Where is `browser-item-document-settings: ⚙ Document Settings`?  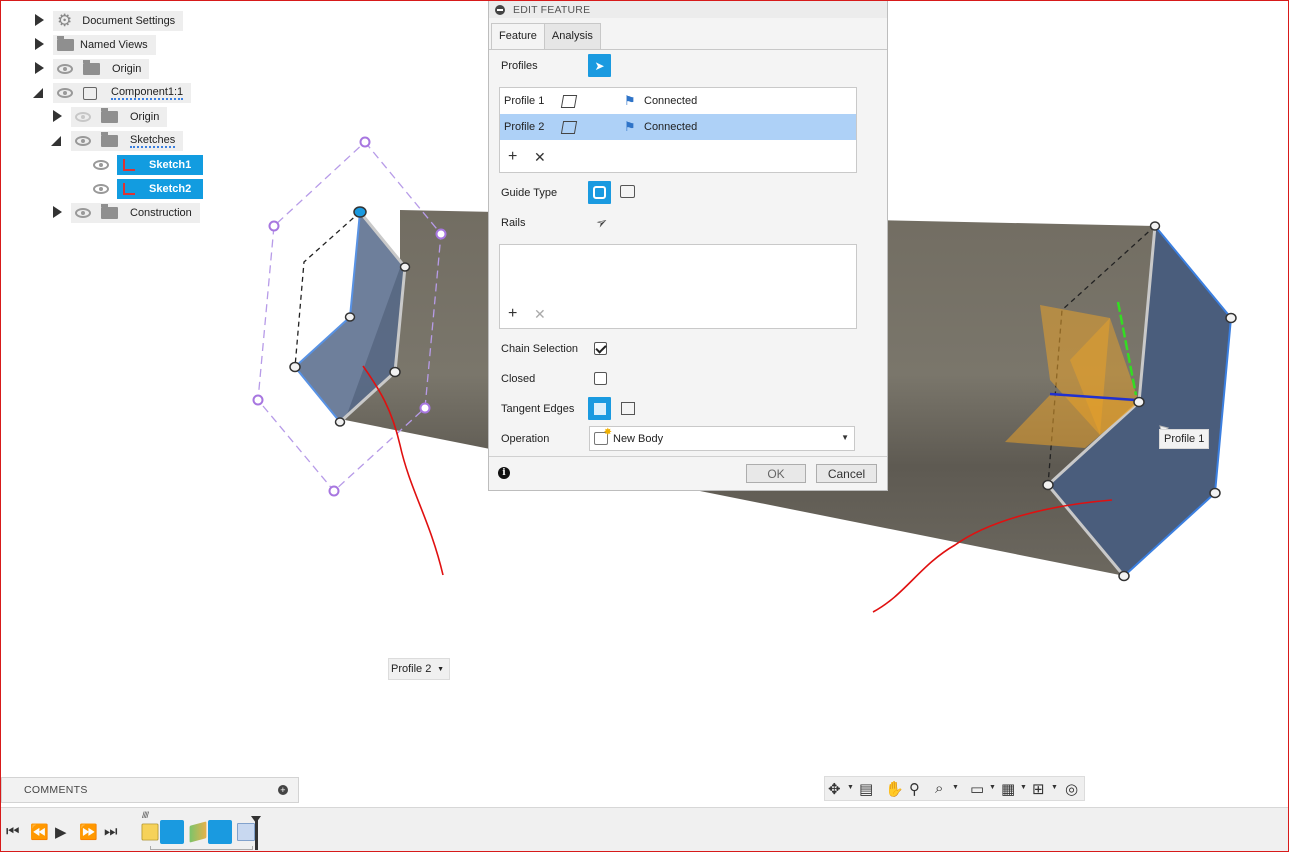
browser-item-document-settings: ⚙ Document Settings is located at coordinates (118, 21).